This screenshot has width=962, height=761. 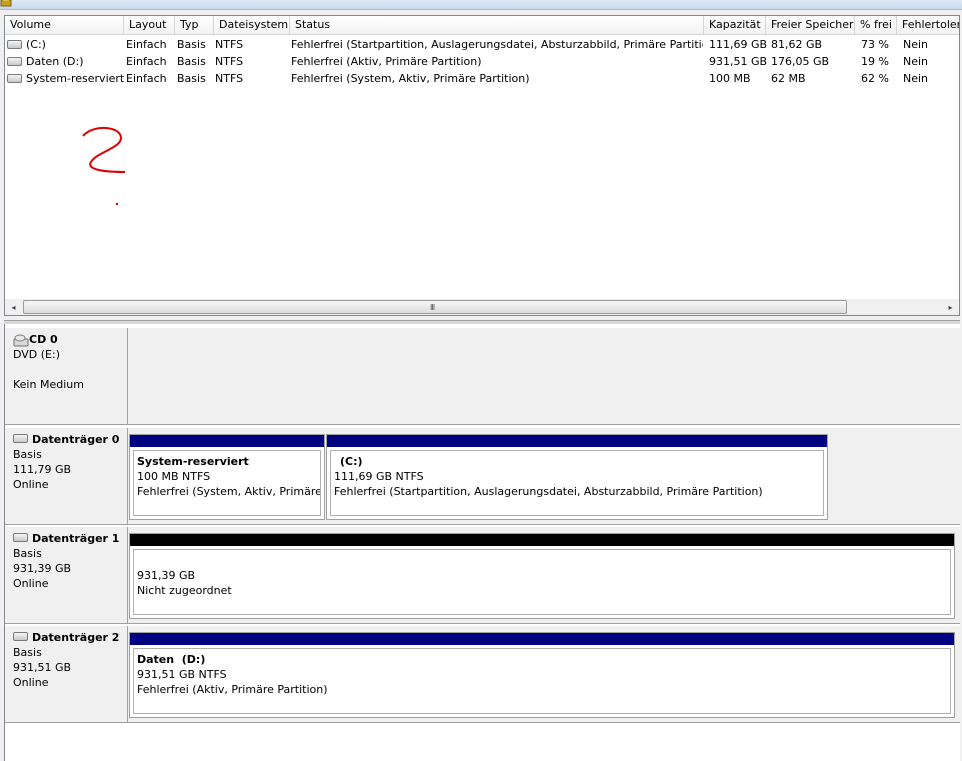 I want to click on column-header-layout: Layout, so click(x=149, y=25).